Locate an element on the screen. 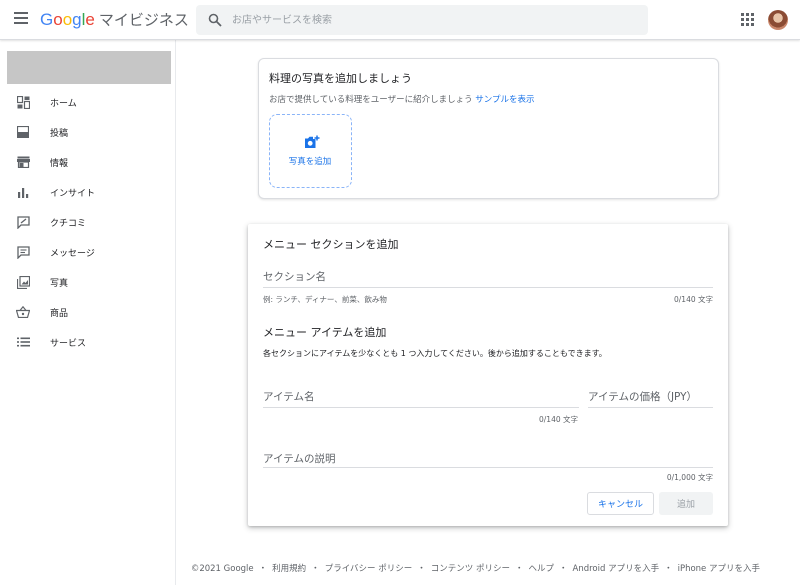  footer-copyright: ©2021 Google is located at coordinates (222, 569).